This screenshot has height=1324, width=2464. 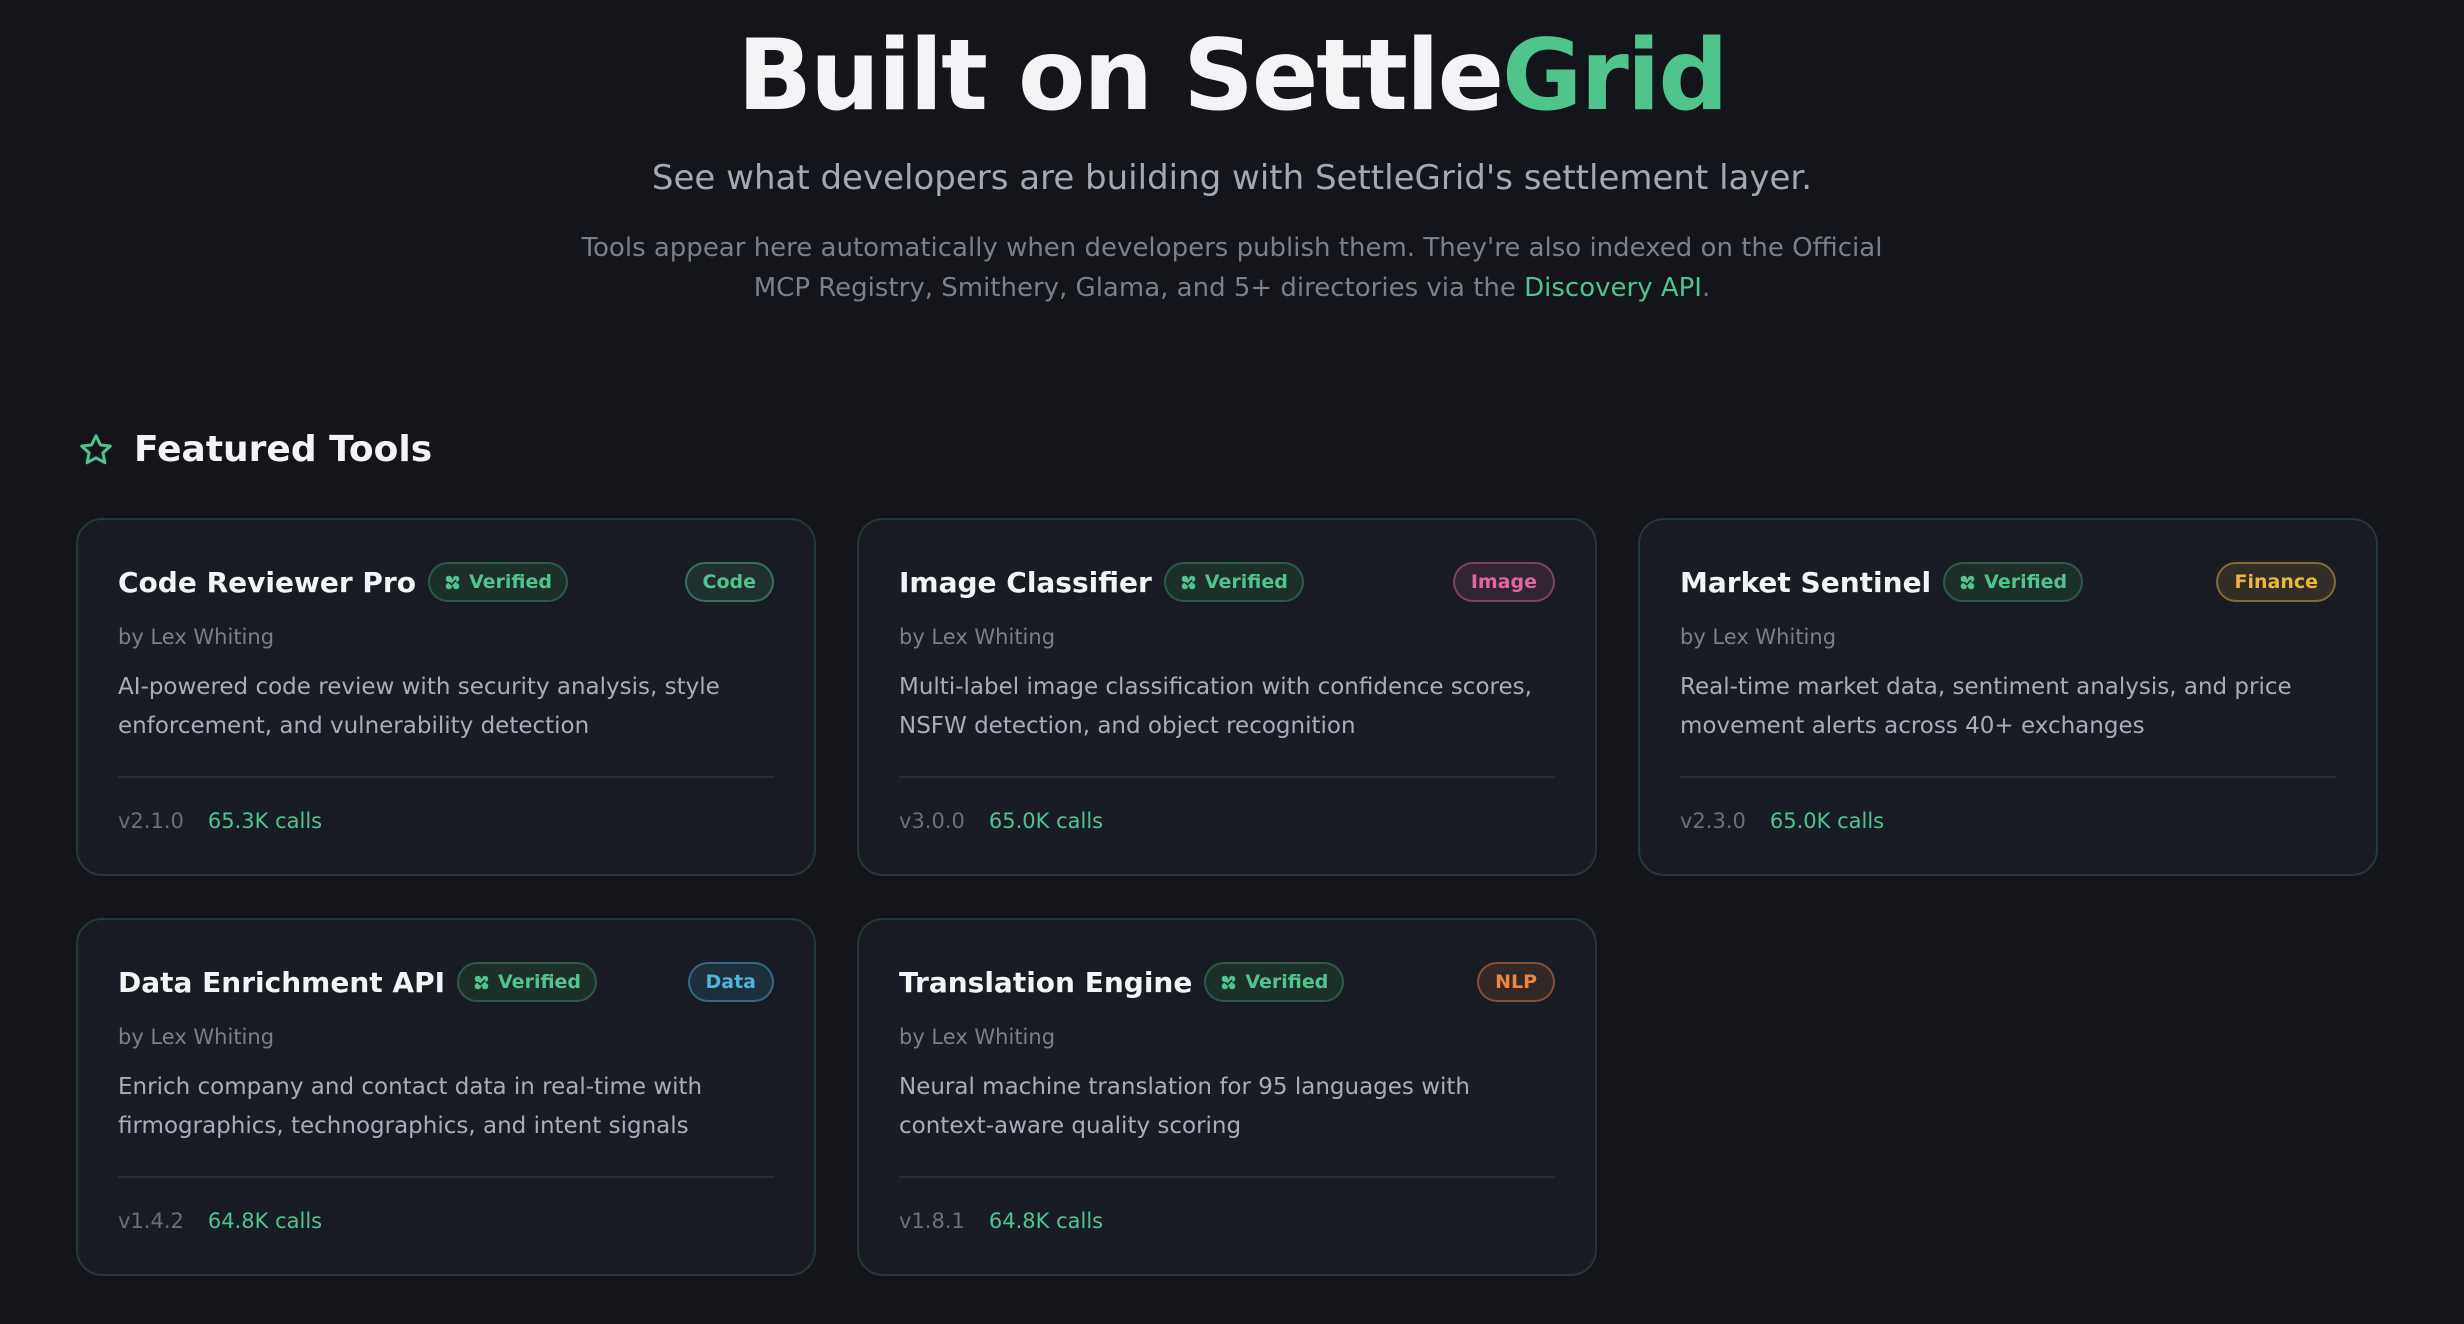 I want to click on hero-title: Built on SettleGrid, so click(x=1232, y=76).